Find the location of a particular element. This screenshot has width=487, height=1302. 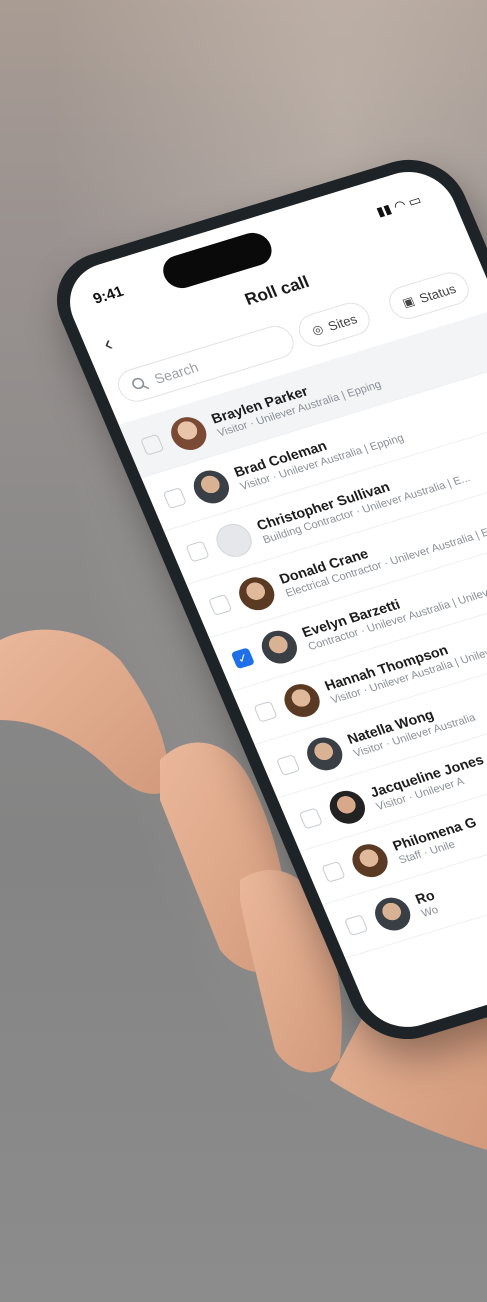

sites-filter-chip: ◎ Sites is located at coordinates (334, 324).